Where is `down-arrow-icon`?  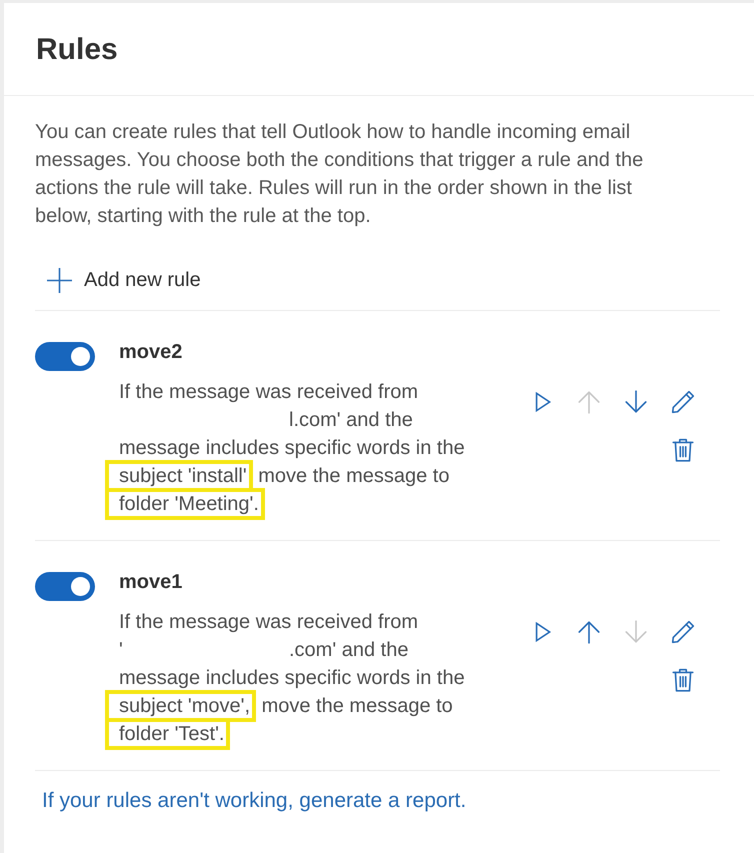
down-arrow-icon is located at coordinates (636, 402).